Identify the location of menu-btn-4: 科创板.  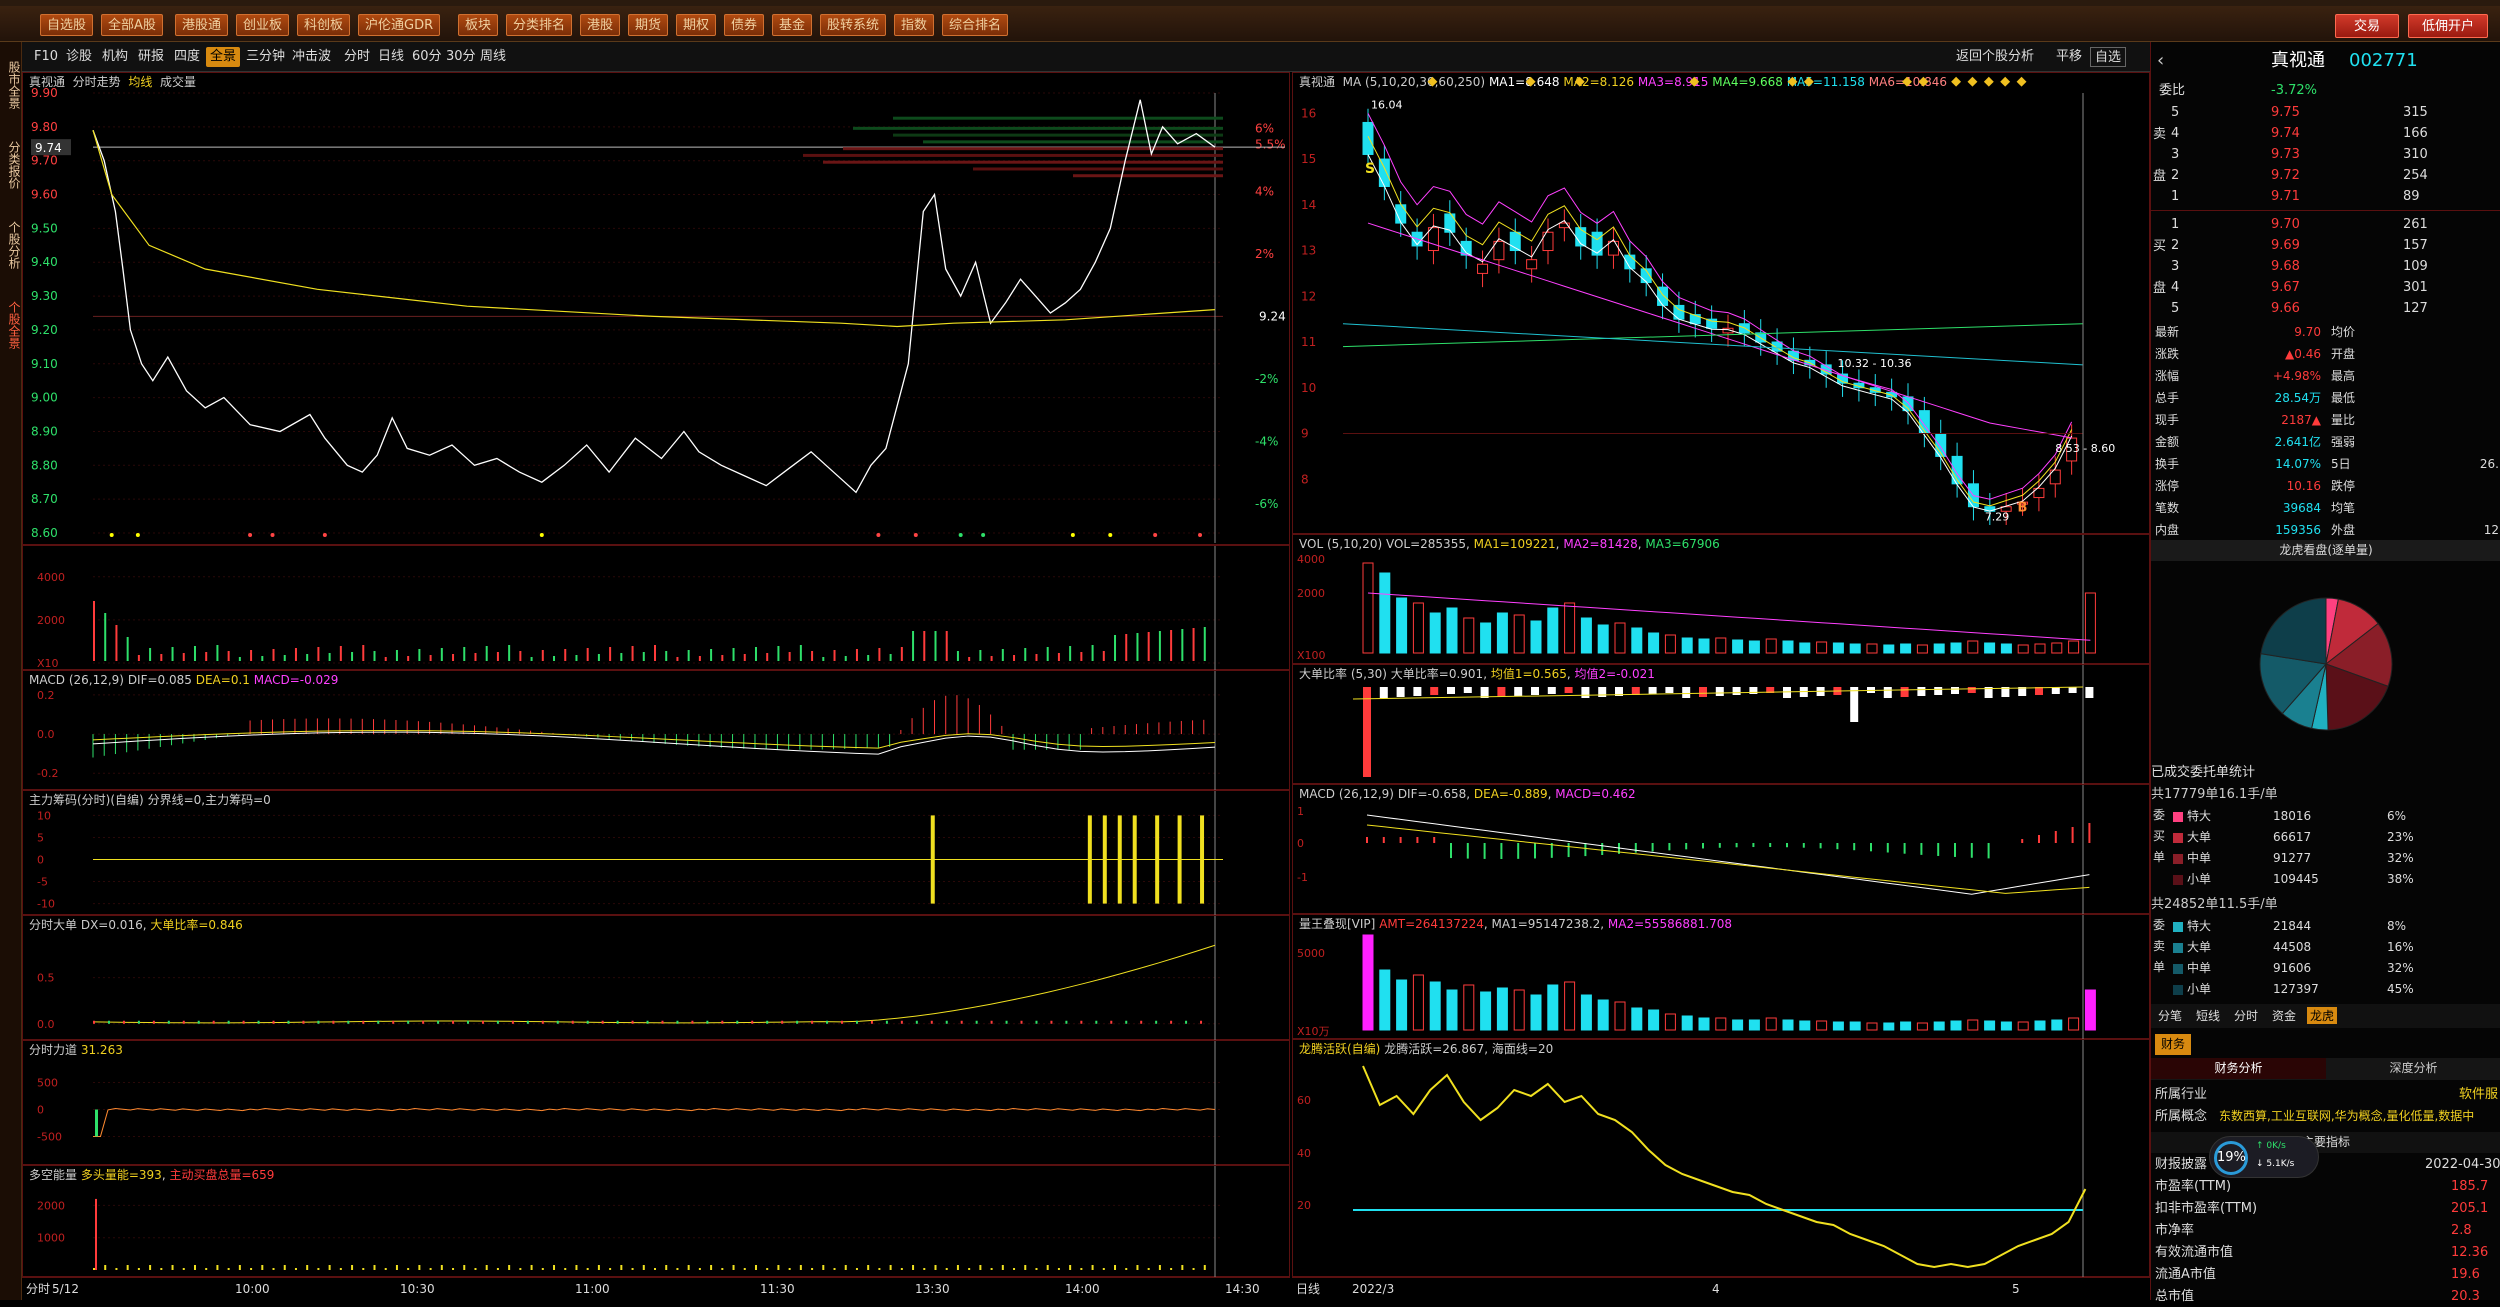
(324, 25).